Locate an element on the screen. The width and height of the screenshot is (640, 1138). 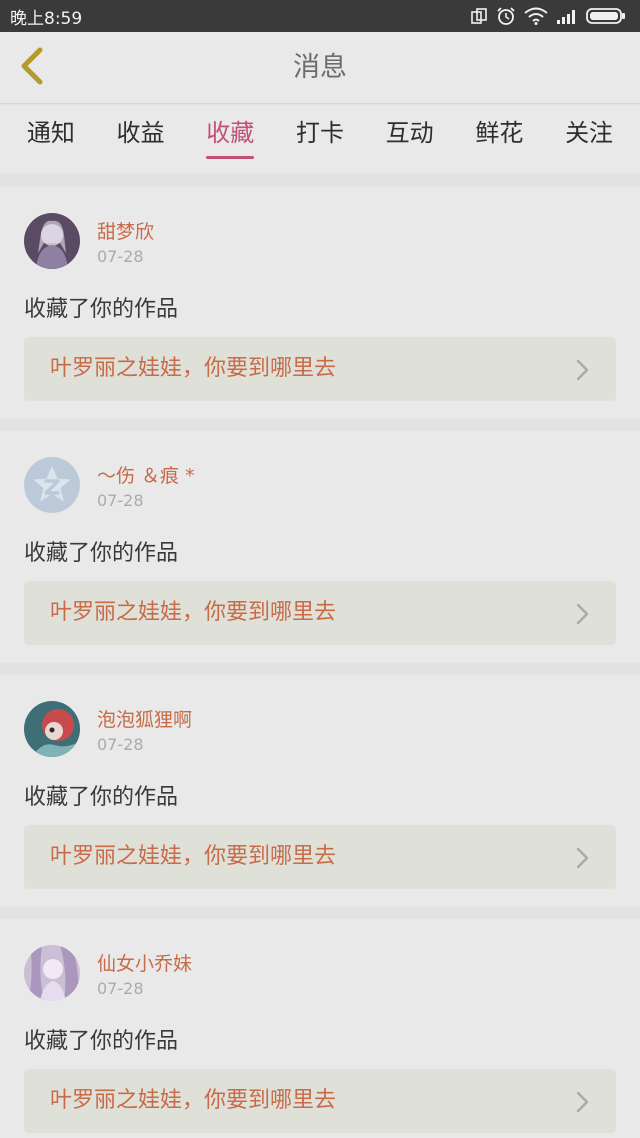
username: 甜梦欣 is located at coordinates (125, 230).